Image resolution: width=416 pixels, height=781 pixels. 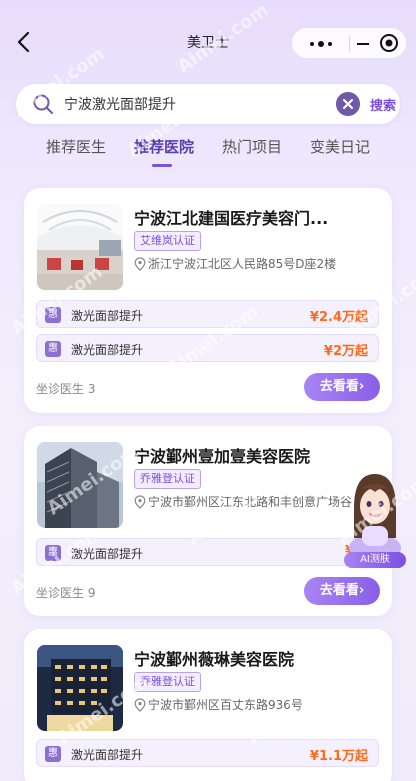 What do you see at coordinates (242, 264) in the screenshot?
I see `hospital-address: 浙江宁波江北区人民路85号D座2楼` at bounding box center [242, 264].